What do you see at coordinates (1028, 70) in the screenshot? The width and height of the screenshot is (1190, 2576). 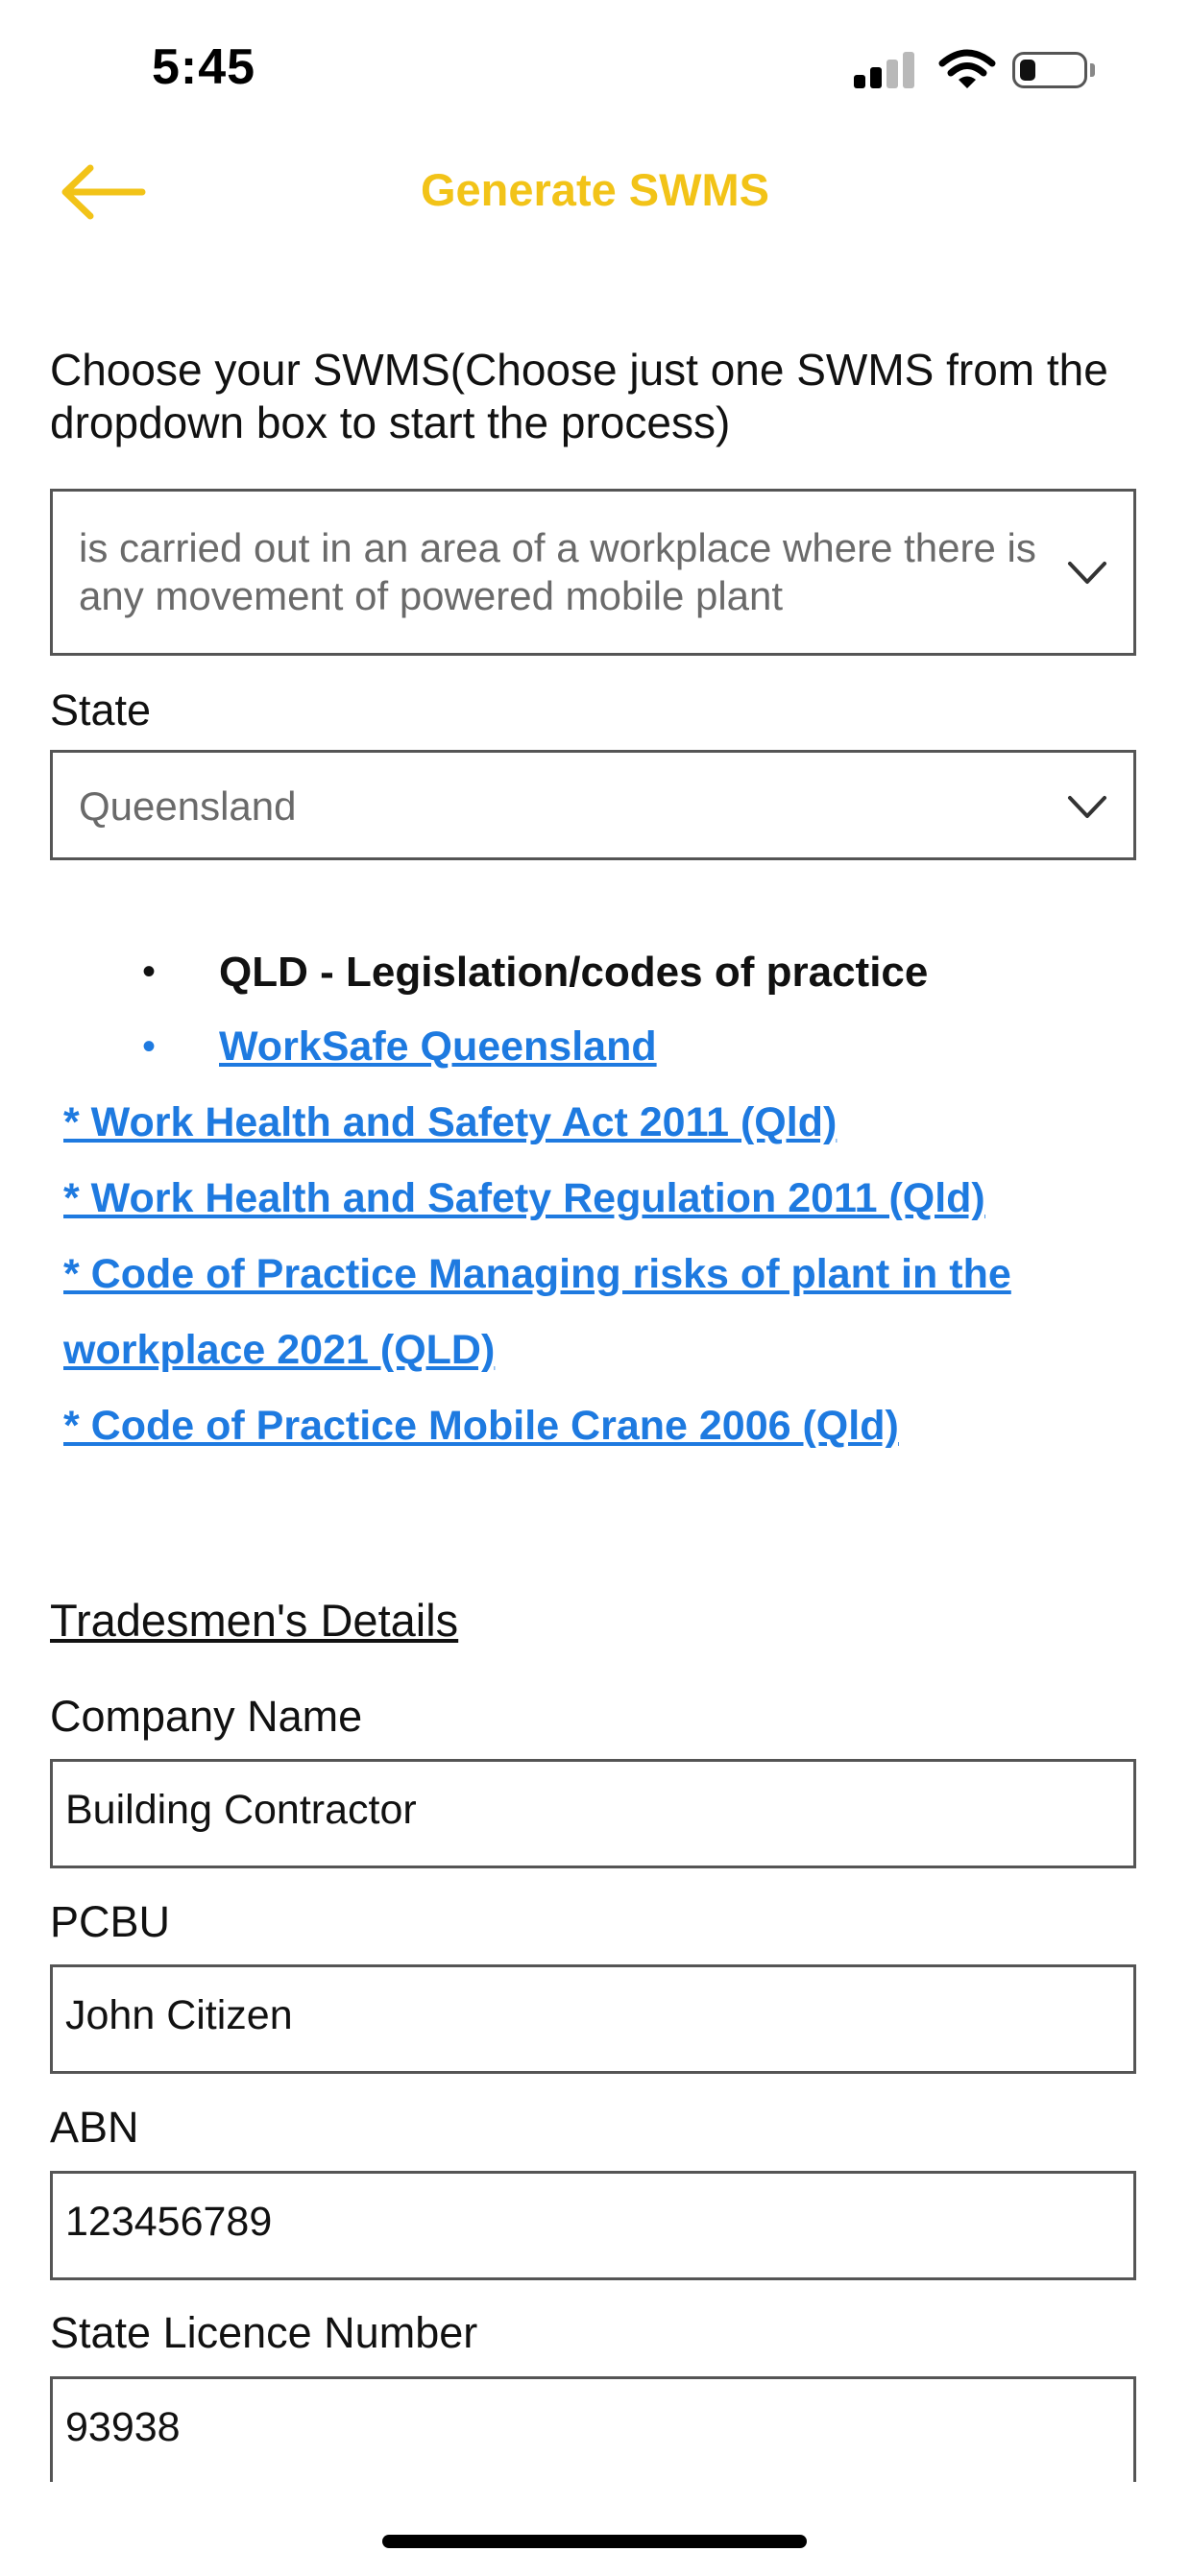 I see `battery-level` at bounding box center [1028, 70].